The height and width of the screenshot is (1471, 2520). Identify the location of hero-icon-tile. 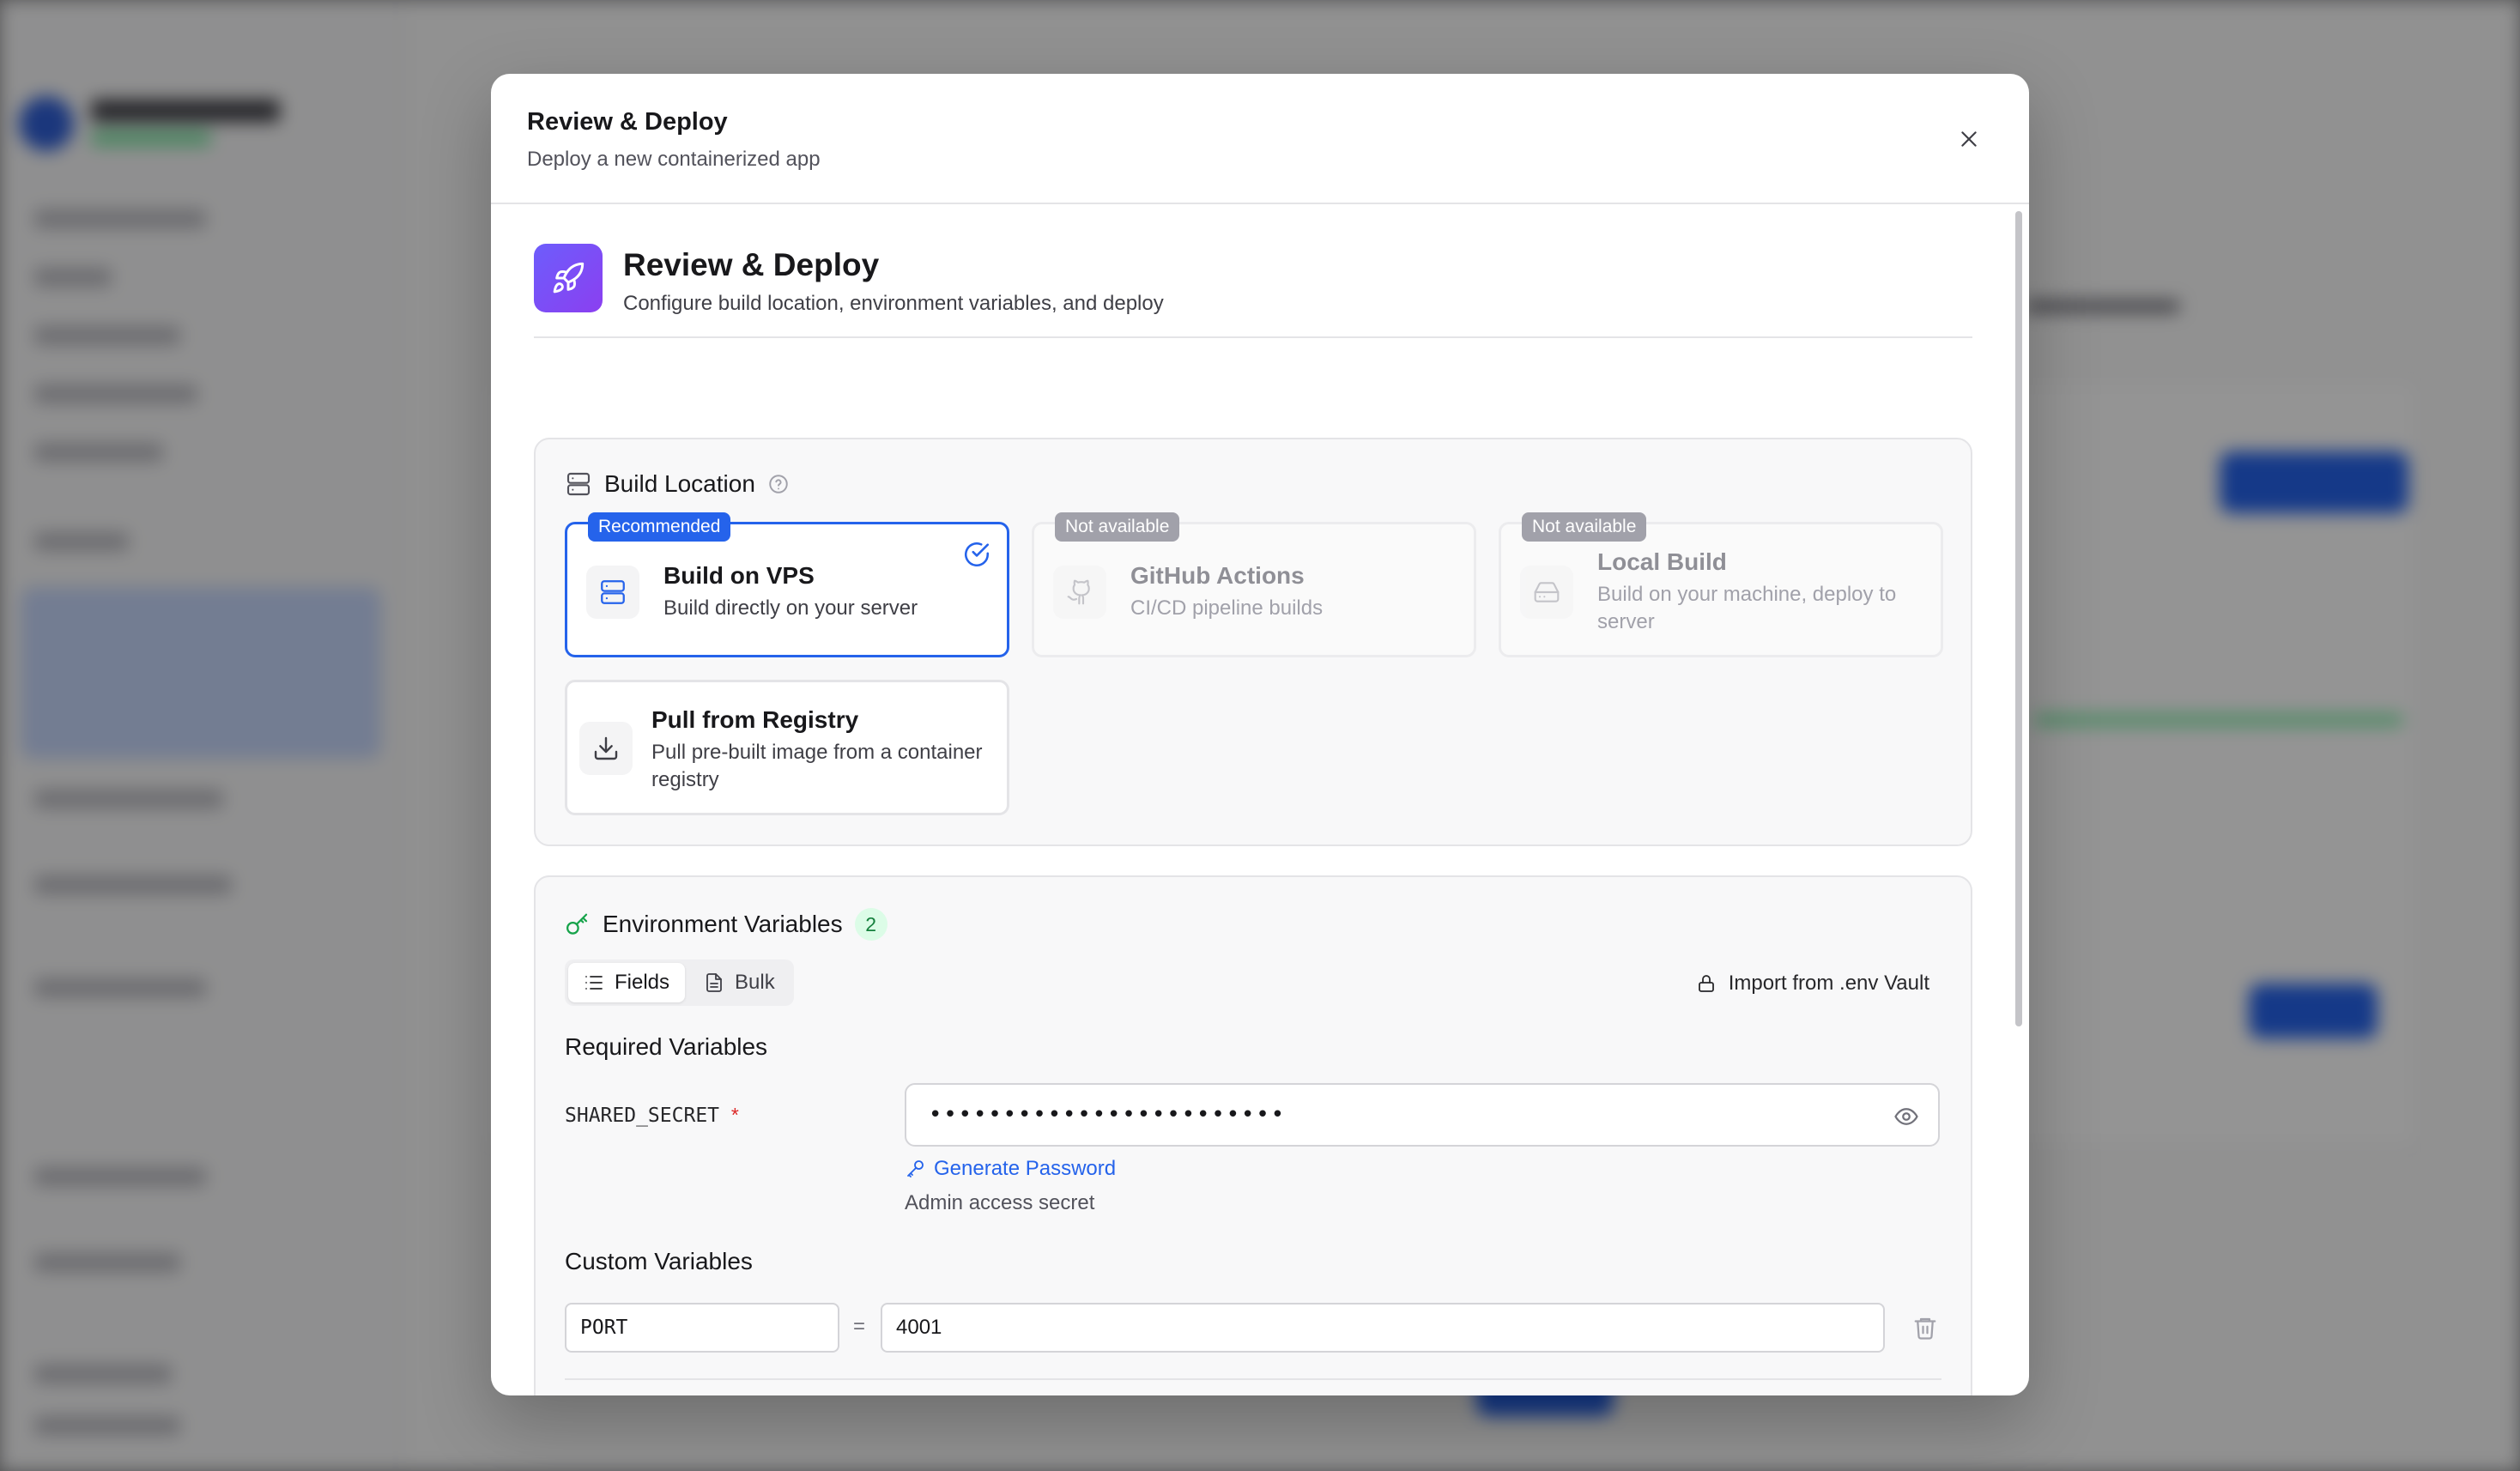
(569, 278).